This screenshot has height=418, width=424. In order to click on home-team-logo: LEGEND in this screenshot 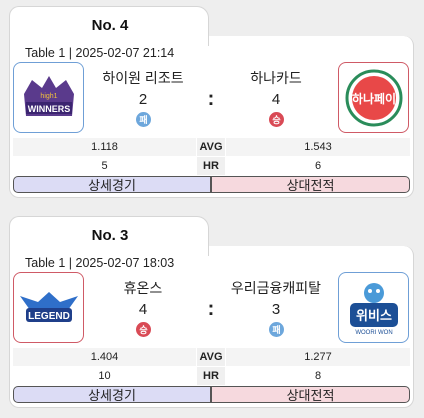, I will do `click(48, 307)`.